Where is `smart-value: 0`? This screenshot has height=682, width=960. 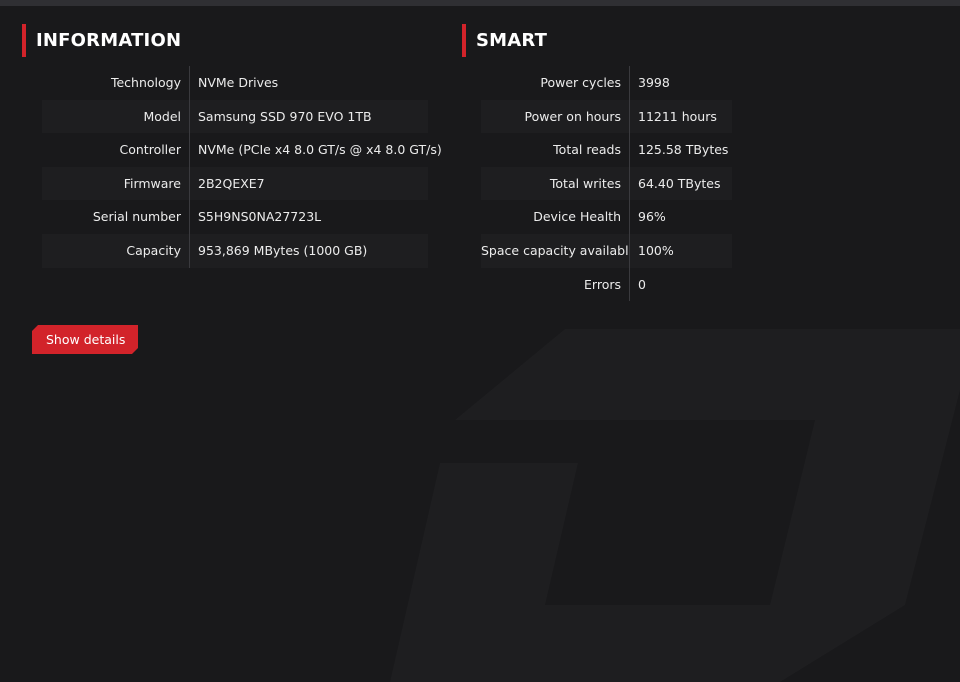
smart-value: 0 is located at coordinates (642, 284).